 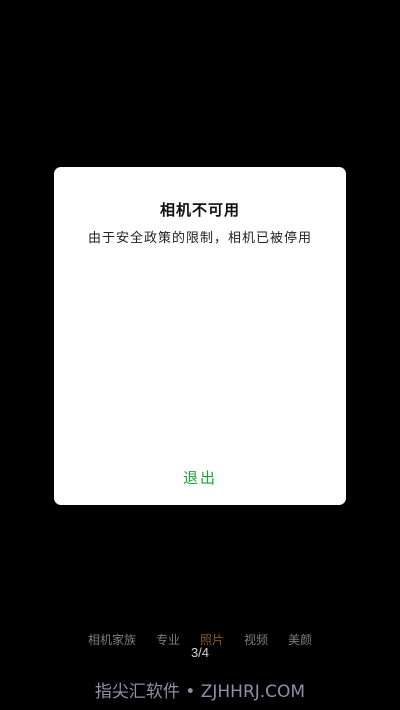 I want to click on page-indicator: 3/4, so click(x=200, y=652).